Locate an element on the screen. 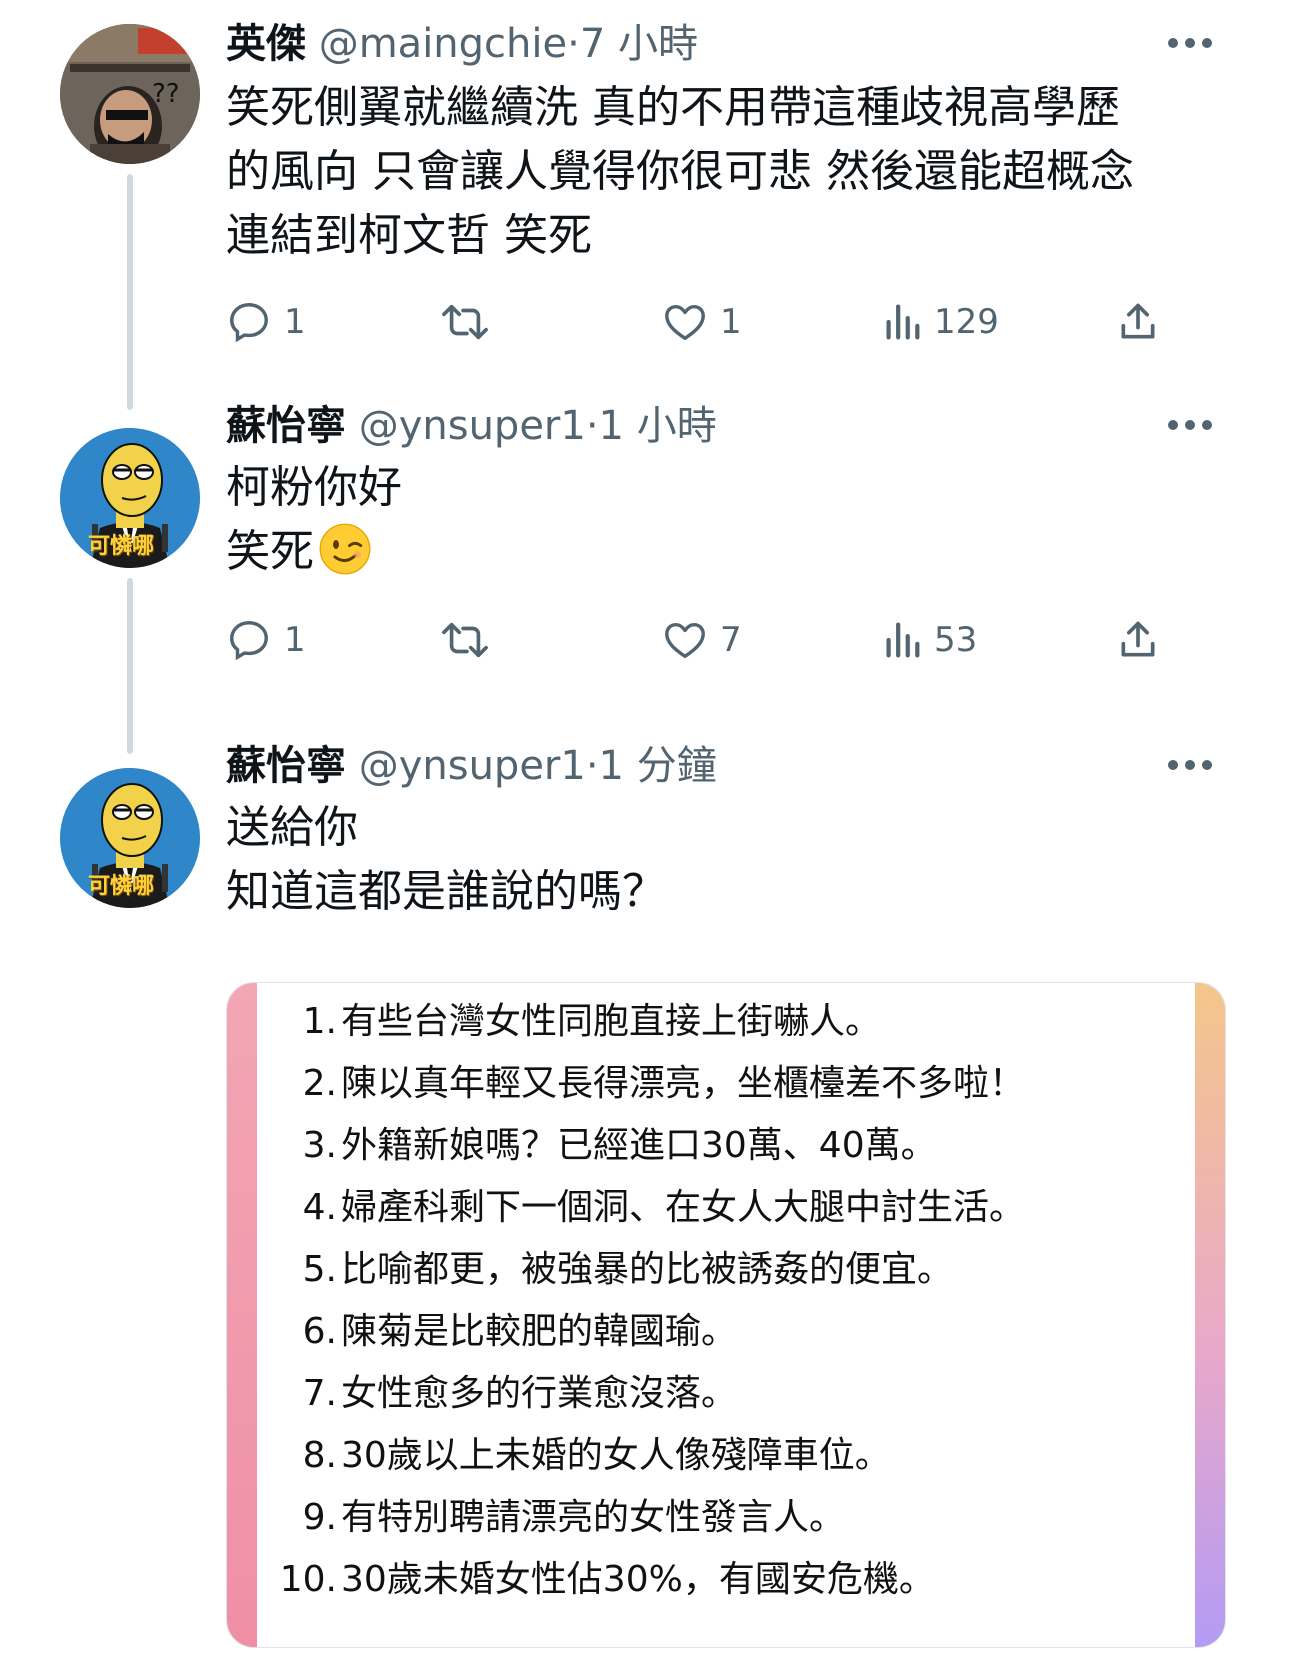 The height and width of the screenshot is (1677, 1290). user-avatar-photo-icon: ?? is located at coordinates (130, 94).